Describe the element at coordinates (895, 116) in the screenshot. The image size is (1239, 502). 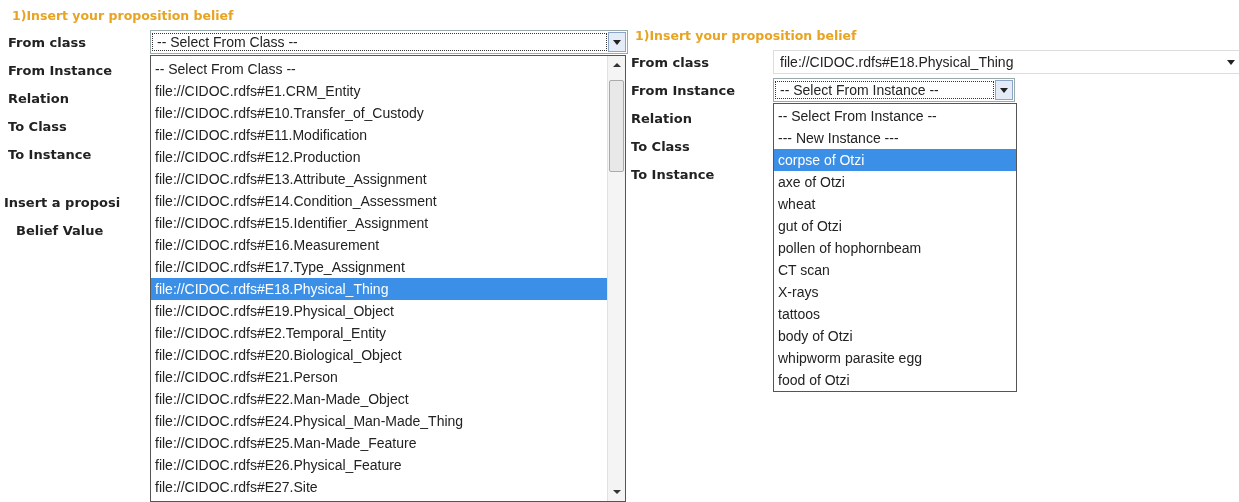
I see `dropdown-option: -- Select From Instance --` at that location.